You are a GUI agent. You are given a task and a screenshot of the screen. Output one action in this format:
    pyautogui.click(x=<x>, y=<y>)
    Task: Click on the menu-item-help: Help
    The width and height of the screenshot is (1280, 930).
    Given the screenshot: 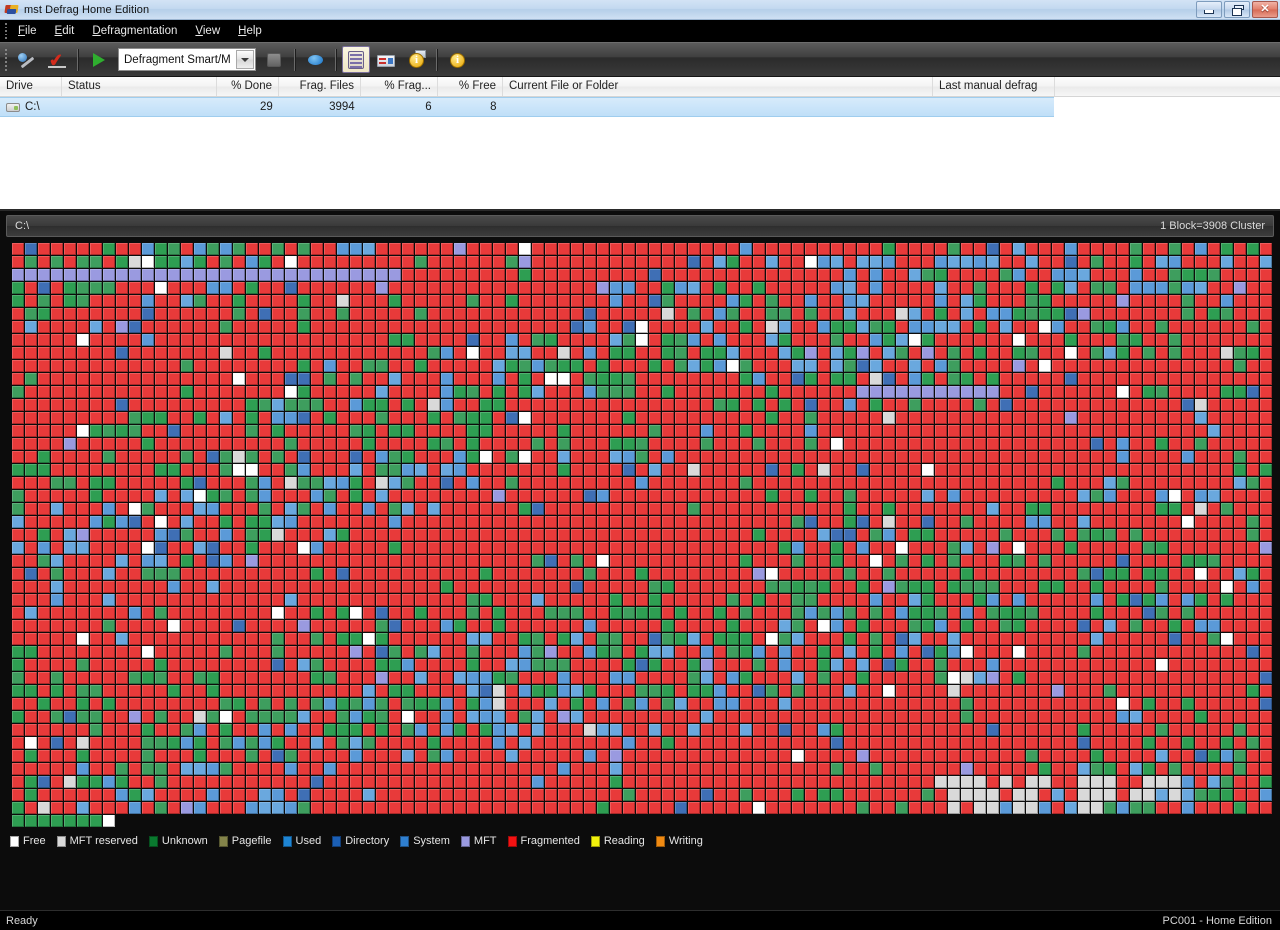 What is the action you would take?
    pyautogui.click(x=250, y=31)
    